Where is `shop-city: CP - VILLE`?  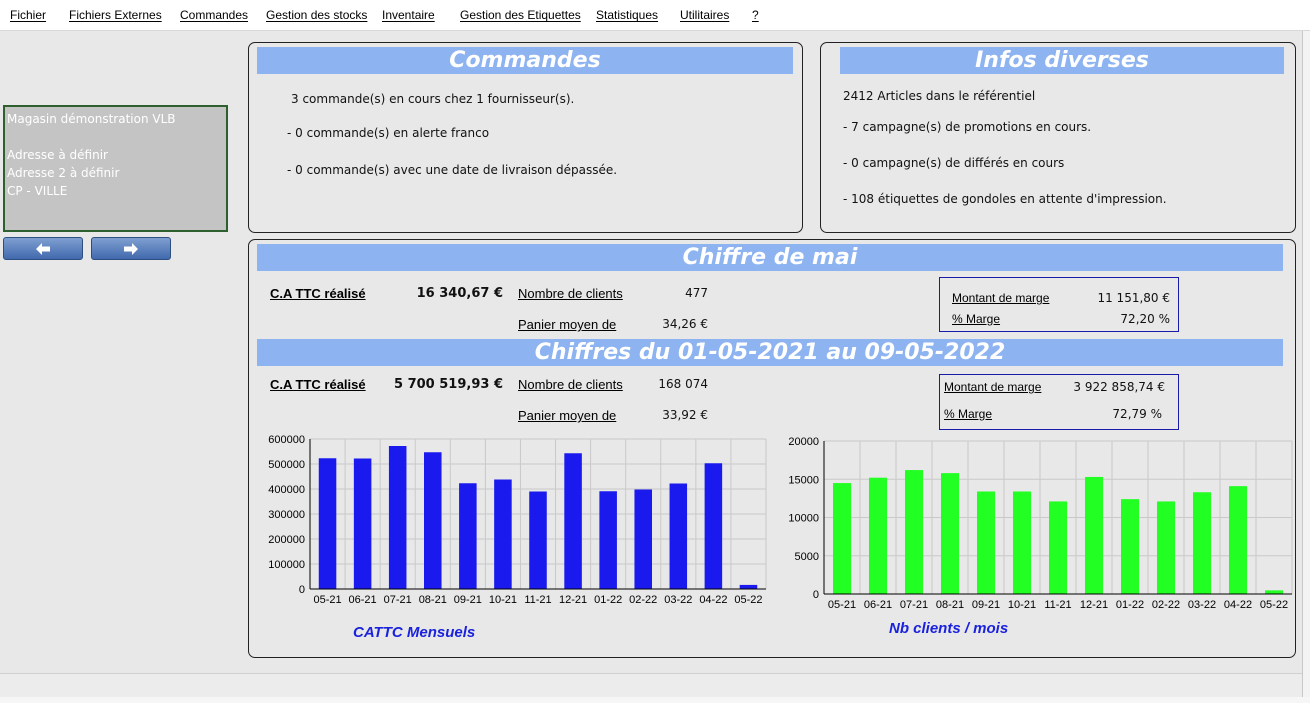 shop-city: CP - VILLE is located at coordinates (37, 191).